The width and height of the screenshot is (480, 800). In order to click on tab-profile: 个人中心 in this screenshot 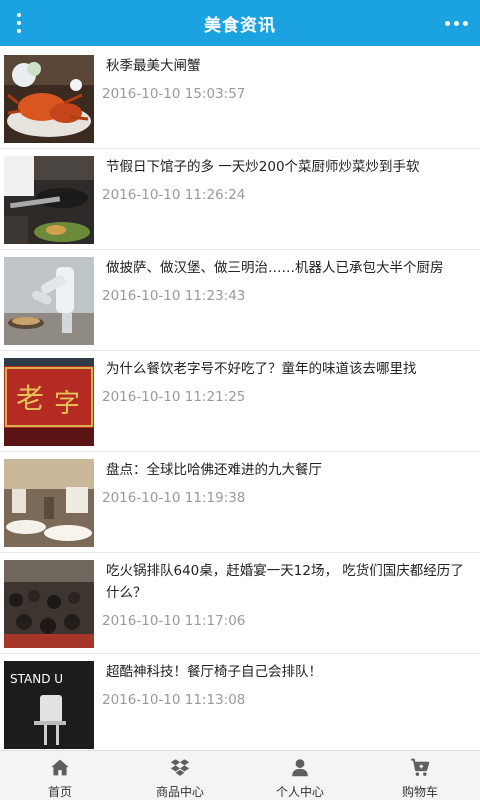, I will do `click(300, 775)`.